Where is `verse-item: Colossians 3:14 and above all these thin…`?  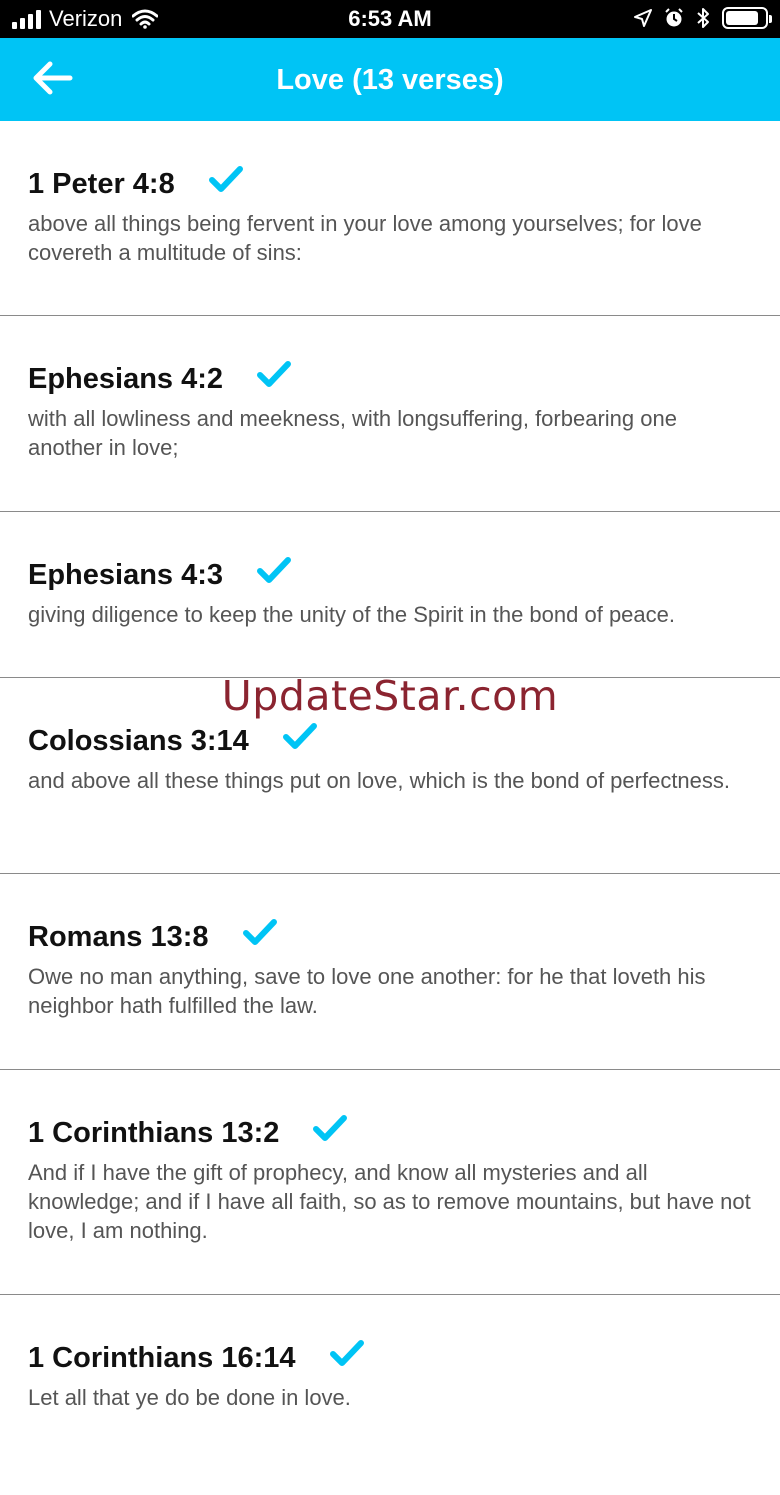
verse-item: Colossians 3:14 and above all these thin… is located at coordinates (390, 776).